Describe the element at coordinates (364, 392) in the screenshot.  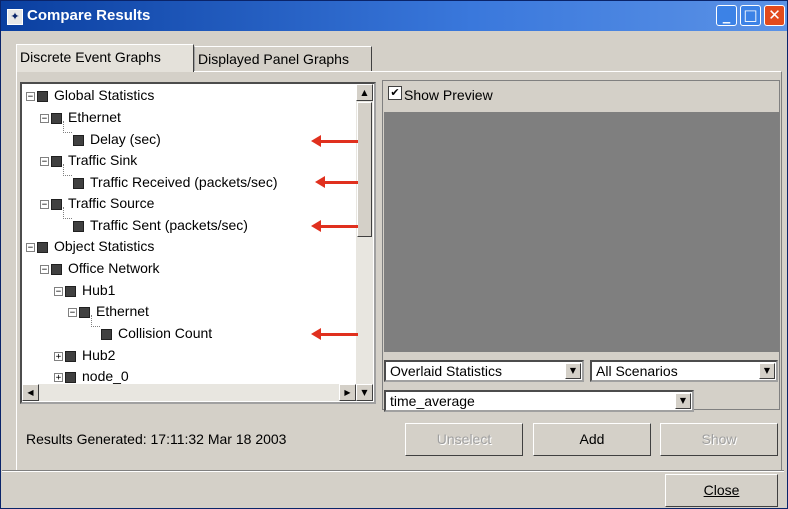
I see `scroll-down-icon: ▼` at that location.